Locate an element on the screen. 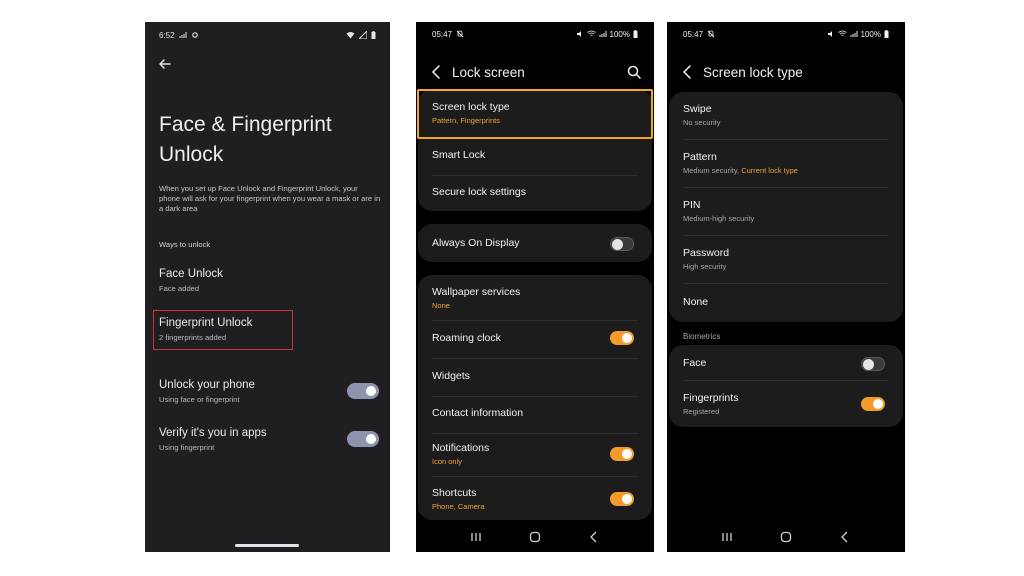  verify-apps-subtitle: Using fingerprint is located at coordinates (187, 447).